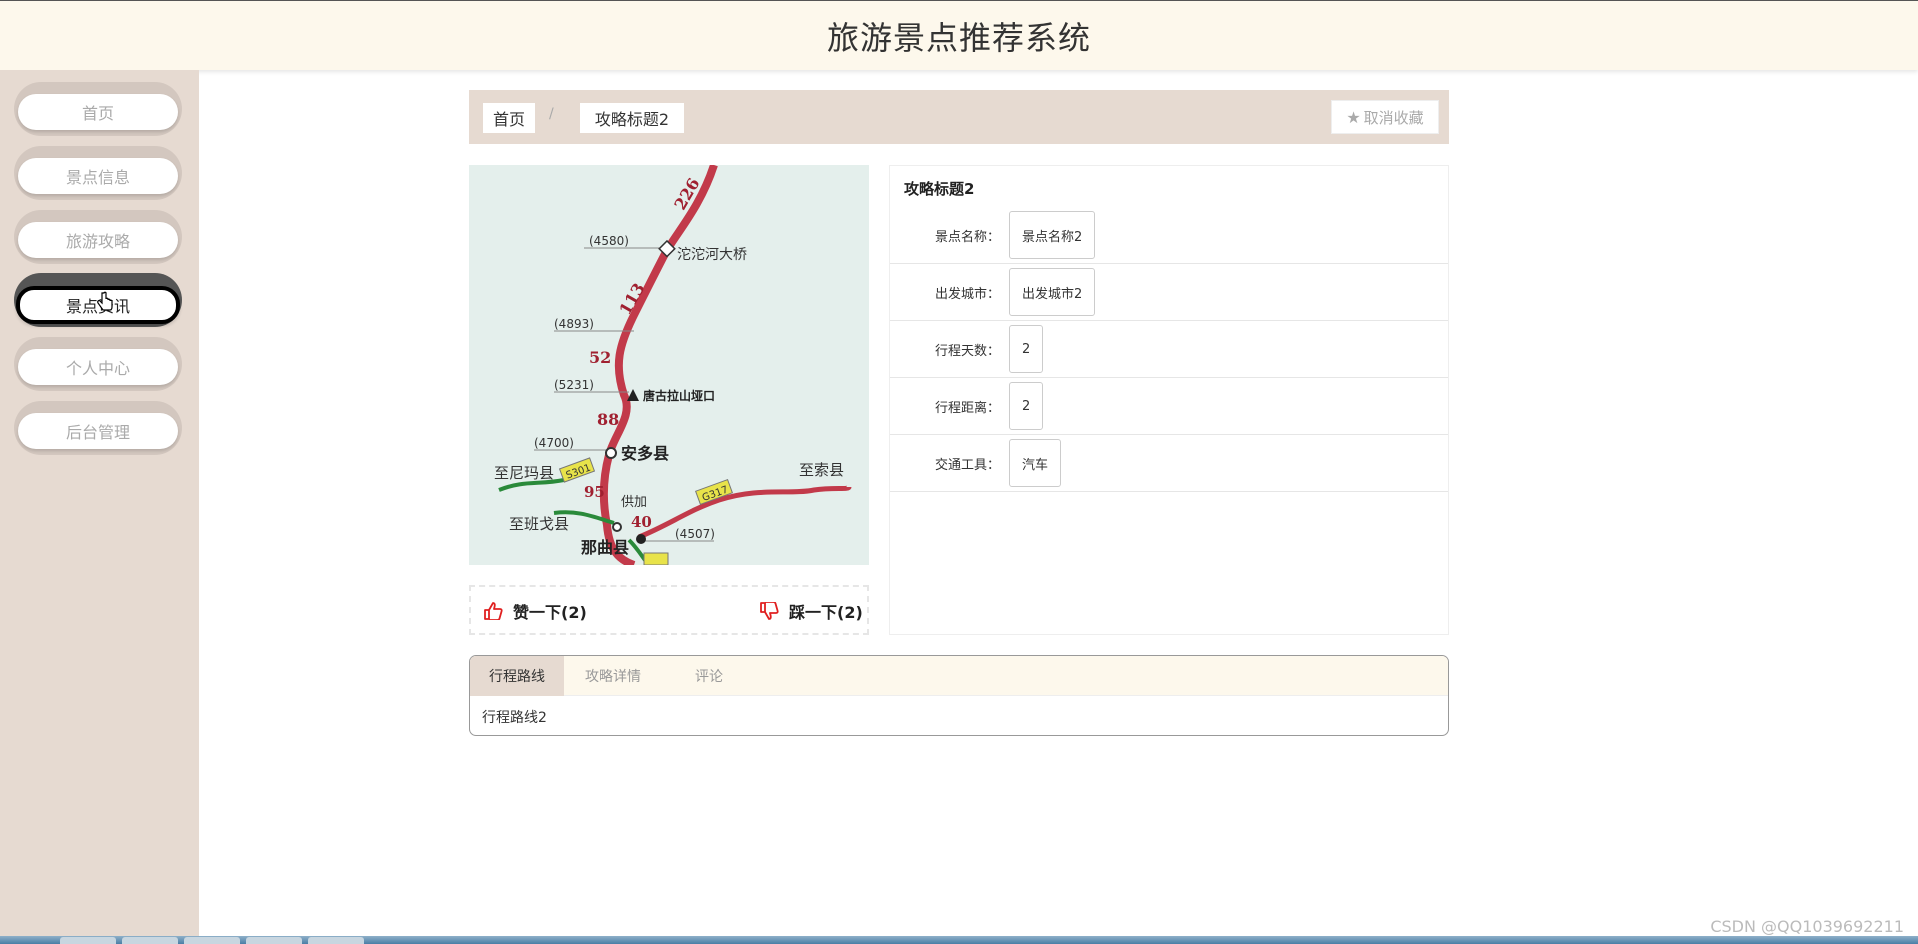 This screenshot has height=944, width=1918. Describe the element at coordinates (509, 118) in the screenshot. I see `breadcrumb-home-link: 首页` at that location.